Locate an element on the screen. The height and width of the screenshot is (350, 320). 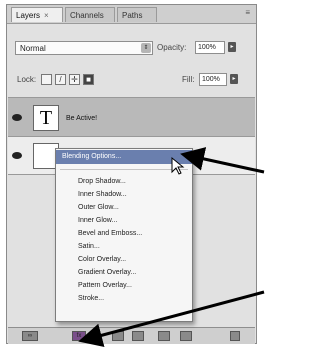
tab-channels: Channels is located at coordinates (90, 14).